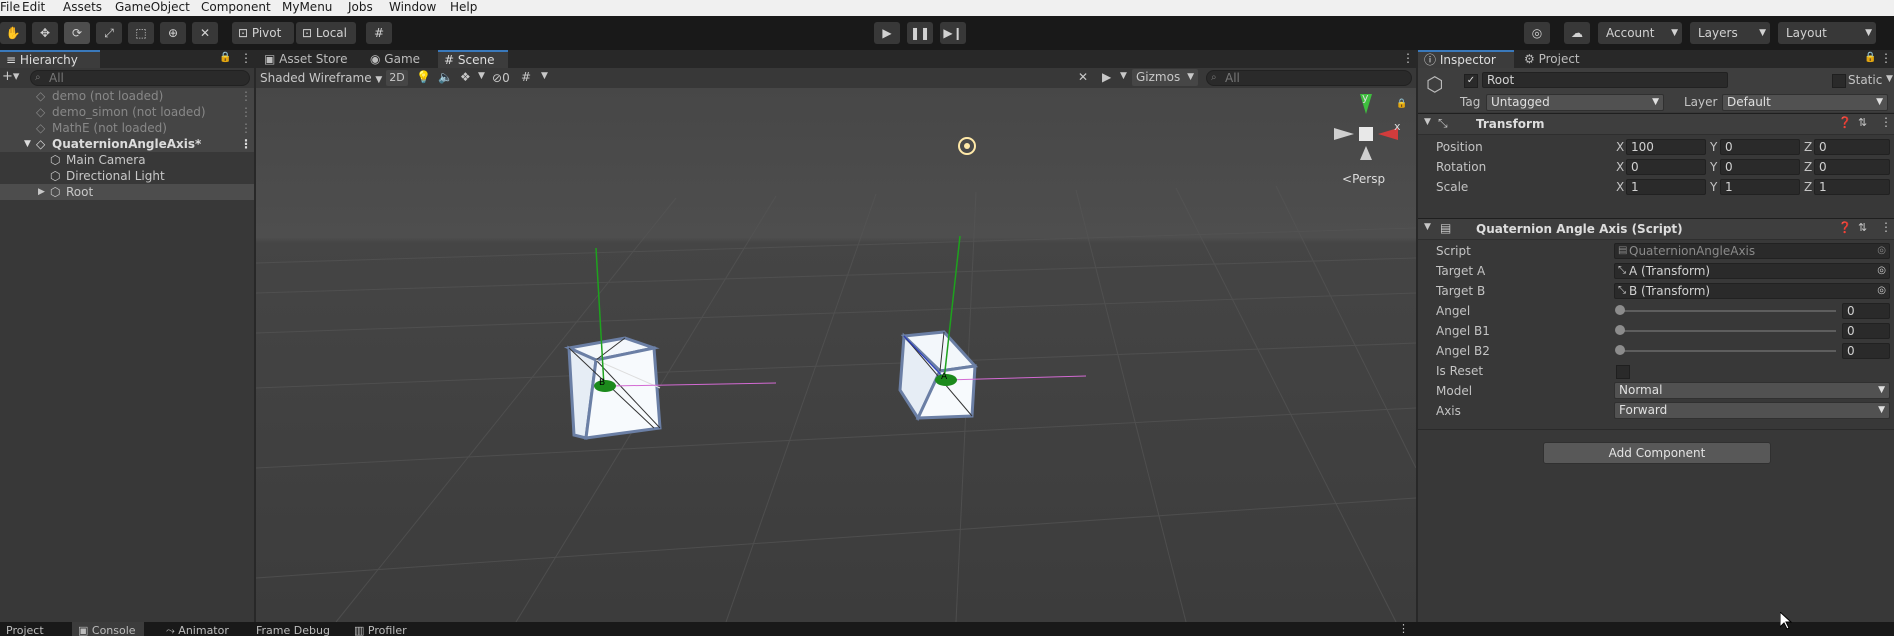 The width and height of the screenshot is (1894, 636). I want to click on plus-icon: +▾, so click(10, 76).